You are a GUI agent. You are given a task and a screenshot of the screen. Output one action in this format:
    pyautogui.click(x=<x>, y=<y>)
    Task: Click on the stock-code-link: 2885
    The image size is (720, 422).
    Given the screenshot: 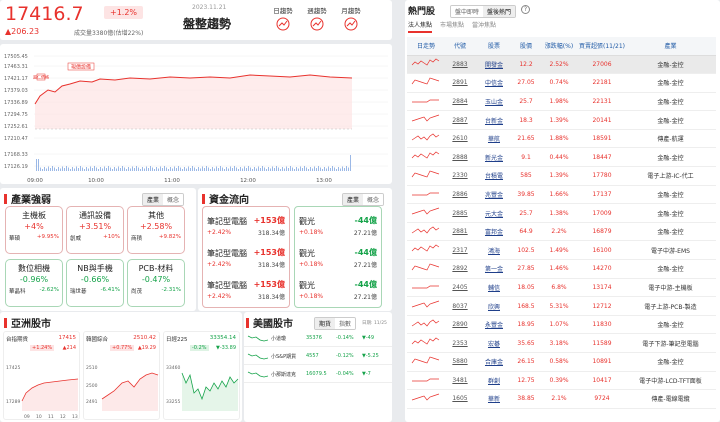 What is the action you would take?
    pyautogui.click(x=459, y=213)
    